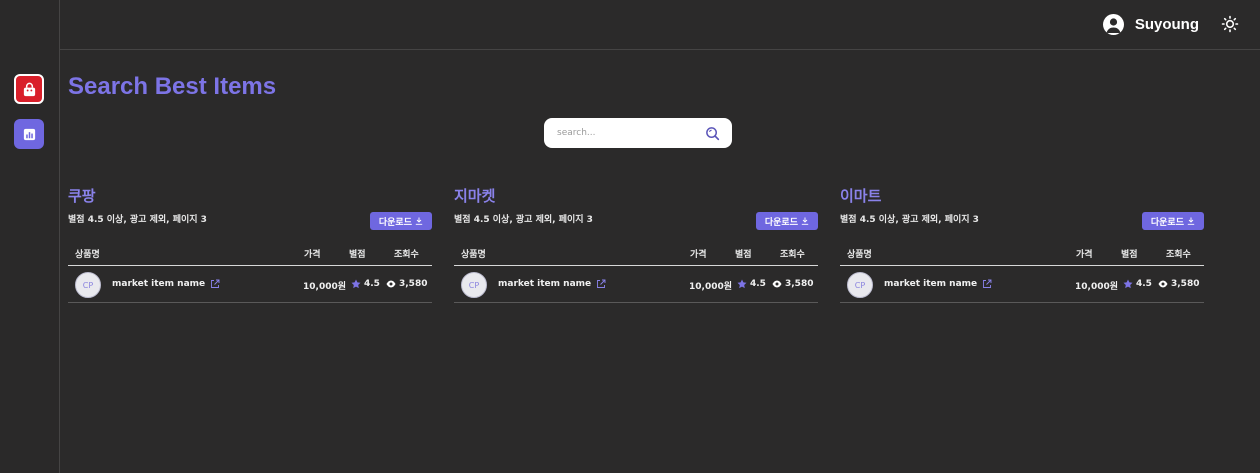 The width and height of the screenshot is (1260, 473). Describe the element at coordinates (172, 86) in the screenshot. I see `page-title: Search Best Items` at that location.